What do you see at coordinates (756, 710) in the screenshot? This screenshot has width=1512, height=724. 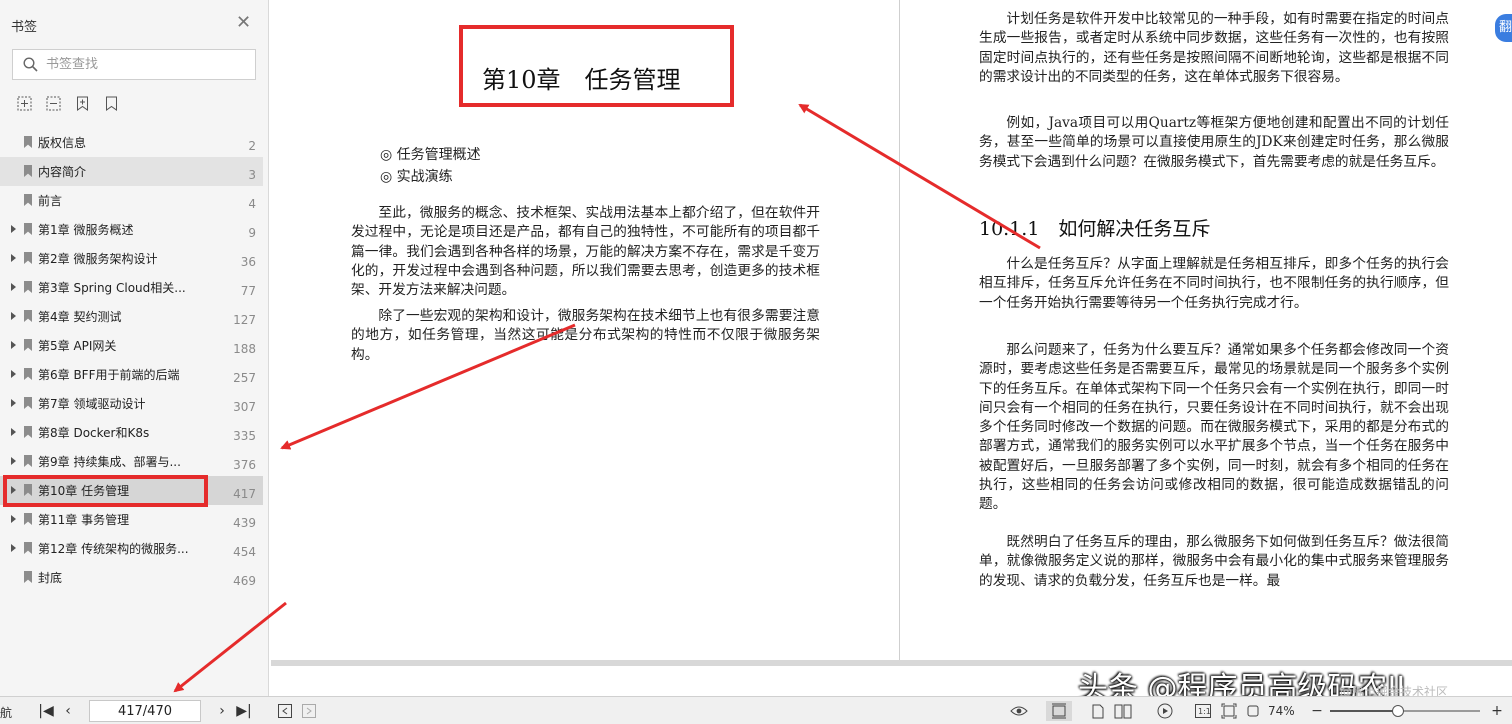 I see `status-bar: 航 |◀ ‹ › ▶| 1:1 74% − +` at bounding box center [756, 710].